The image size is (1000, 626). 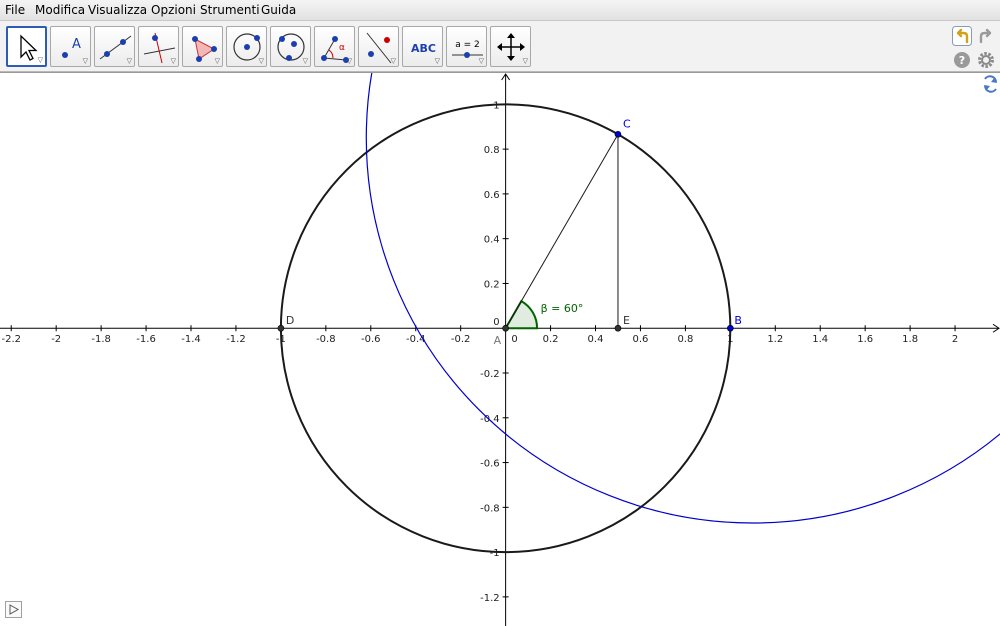 I want to click on svg-text: A, so click(x=76, y=44).